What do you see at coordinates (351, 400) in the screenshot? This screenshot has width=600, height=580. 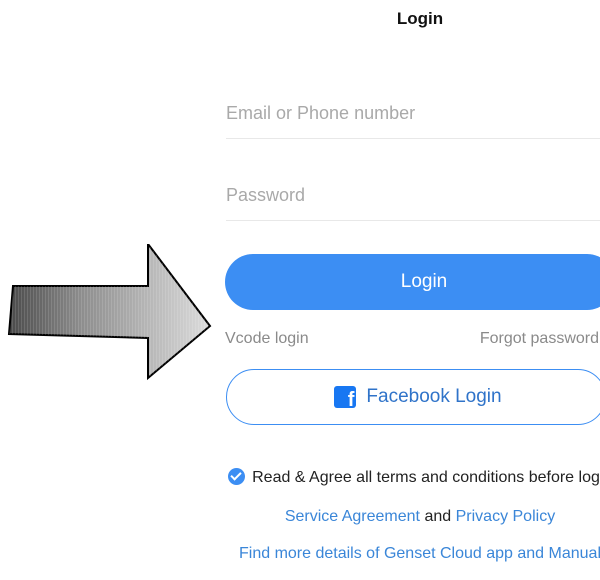 I see `facebook-icon-letter: f` at bounding box center [351, 400].